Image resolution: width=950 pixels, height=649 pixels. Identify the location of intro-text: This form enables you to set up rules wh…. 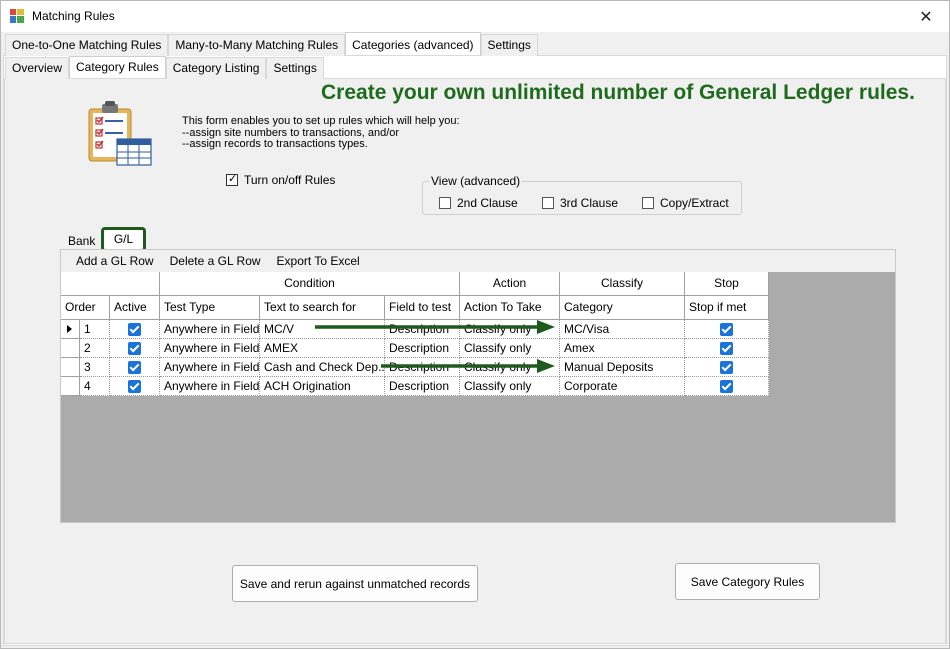
(321, 133).